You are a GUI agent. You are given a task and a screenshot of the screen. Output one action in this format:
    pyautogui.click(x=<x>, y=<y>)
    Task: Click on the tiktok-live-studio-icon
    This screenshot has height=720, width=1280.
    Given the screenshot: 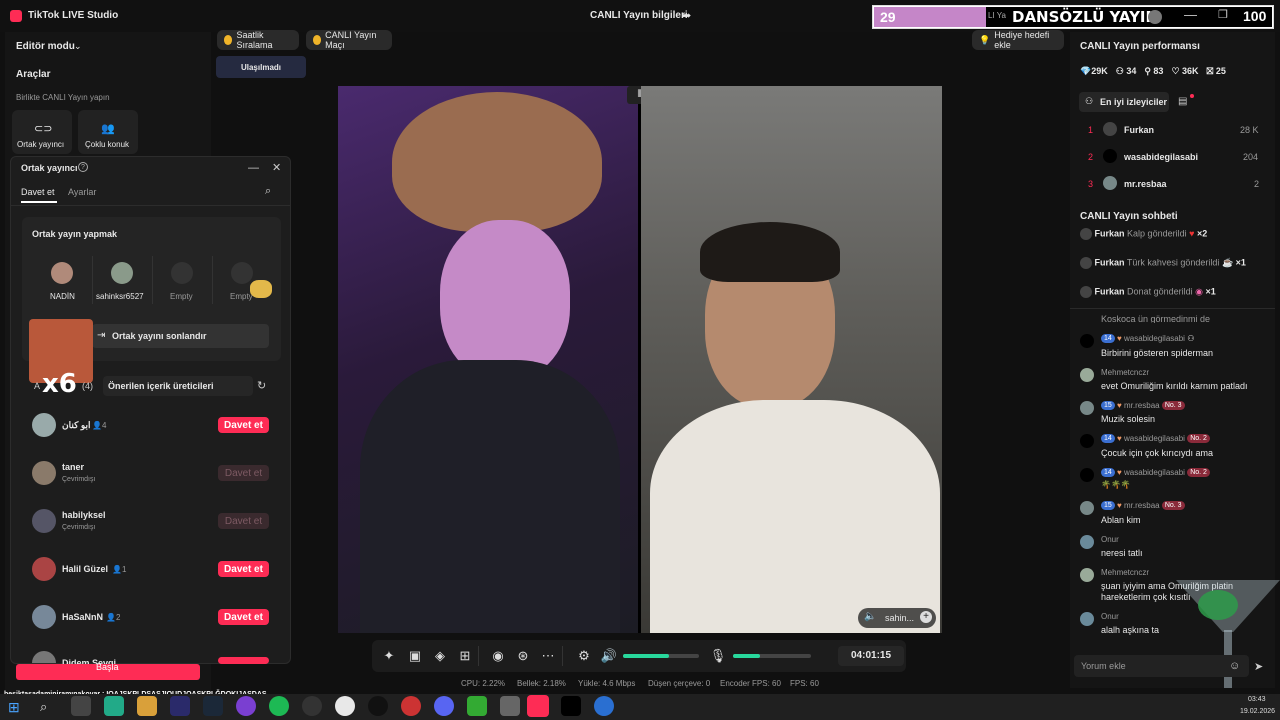 What is the action you would take?
    pyautogui.click(x=538, y=706)
    